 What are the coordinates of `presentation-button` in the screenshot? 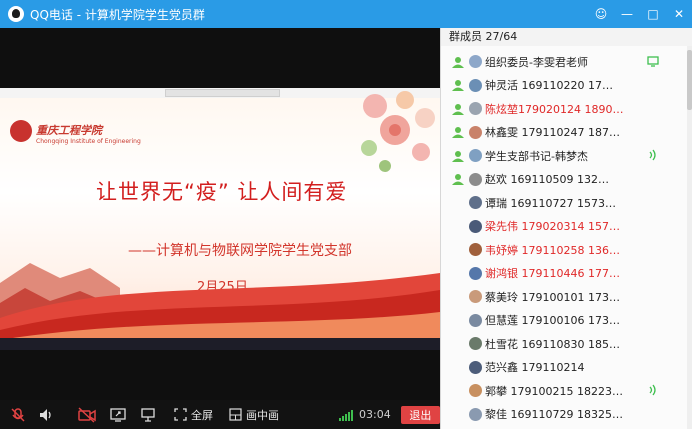 It's located at (148, 414).